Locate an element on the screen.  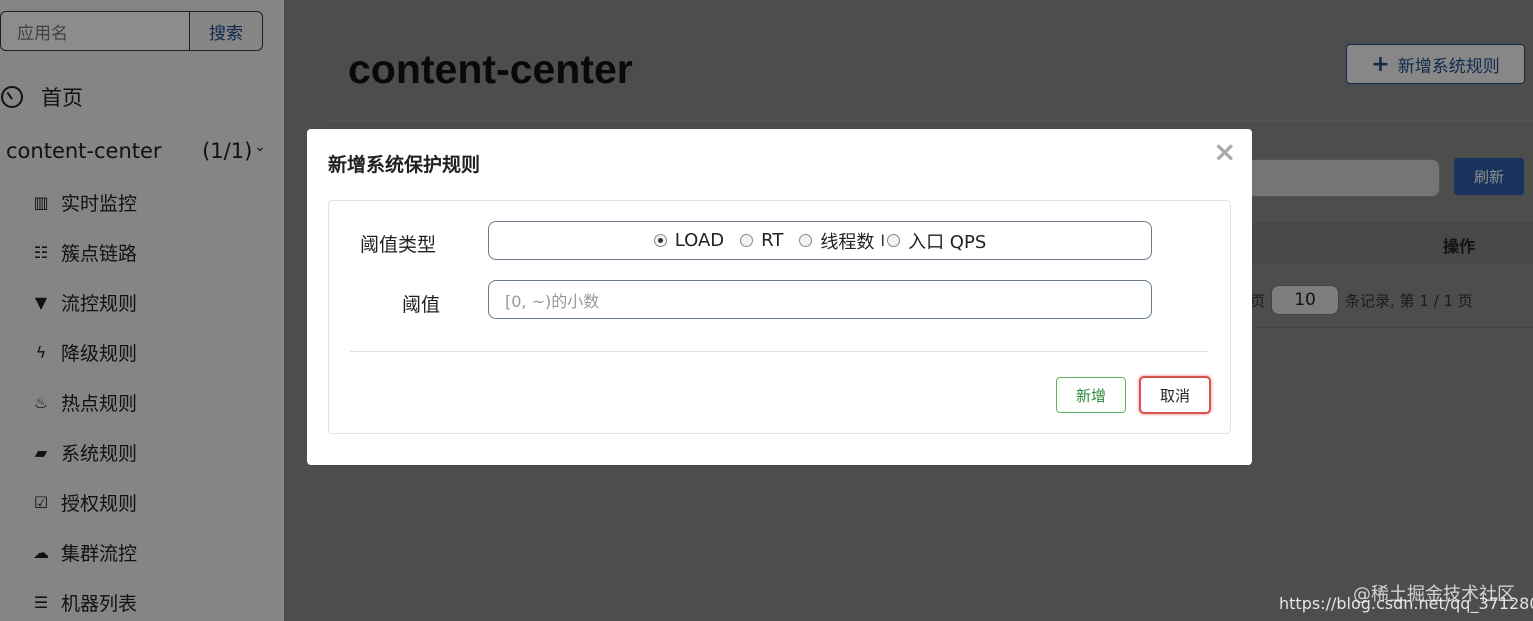
radio-label: LOAD is located at coordinates (699, 240).